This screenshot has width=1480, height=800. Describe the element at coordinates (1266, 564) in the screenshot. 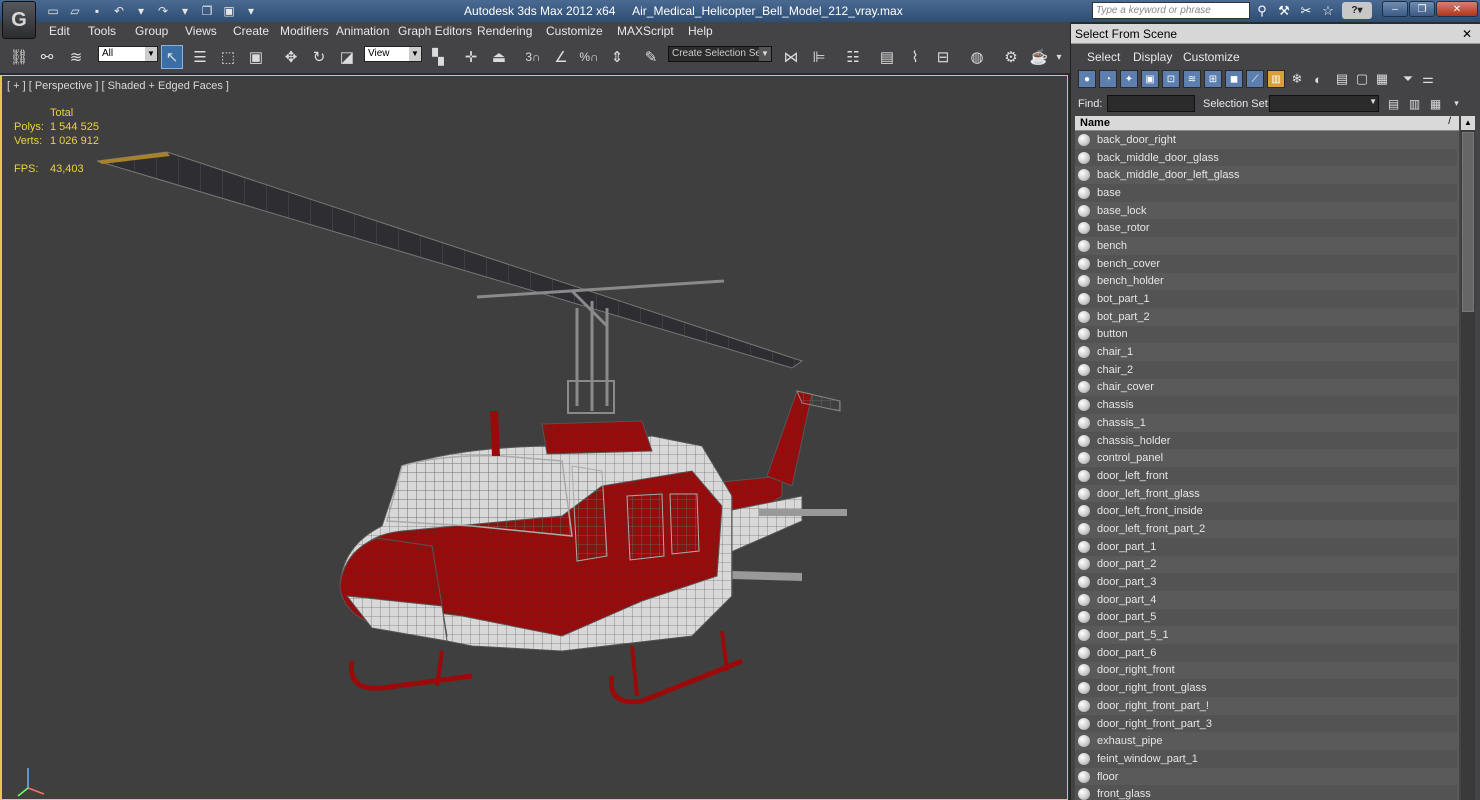

I see `list-item: door_part_2` at that location.